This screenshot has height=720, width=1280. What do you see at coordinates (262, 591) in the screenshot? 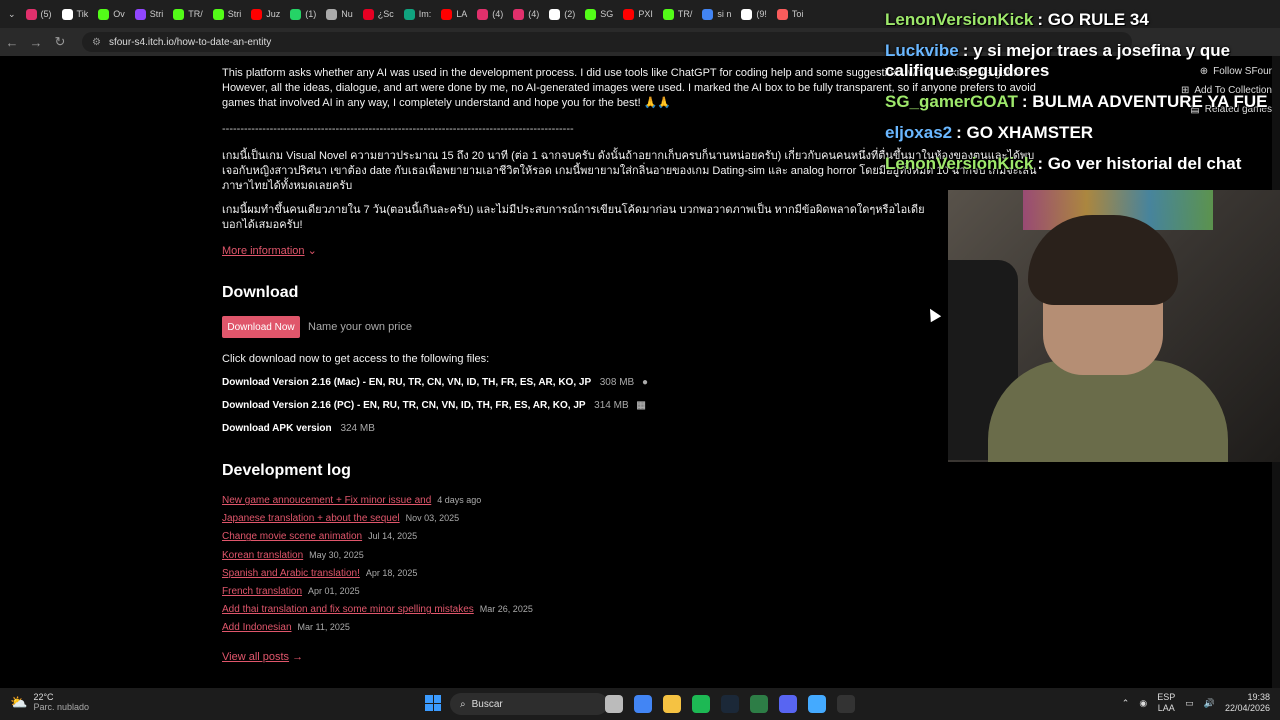
I see `devlog-title: French translation` at bounding box center [262, 591].